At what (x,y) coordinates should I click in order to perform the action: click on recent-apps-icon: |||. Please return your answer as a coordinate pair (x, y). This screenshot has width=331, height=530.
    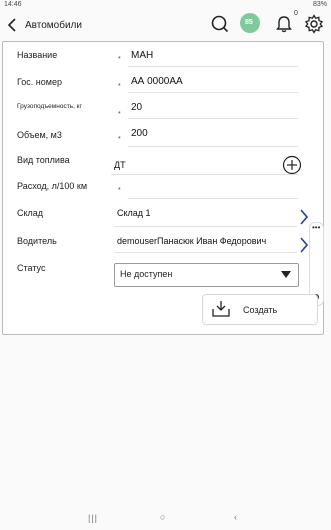
    Looking at the image, I should click on (93, 518).